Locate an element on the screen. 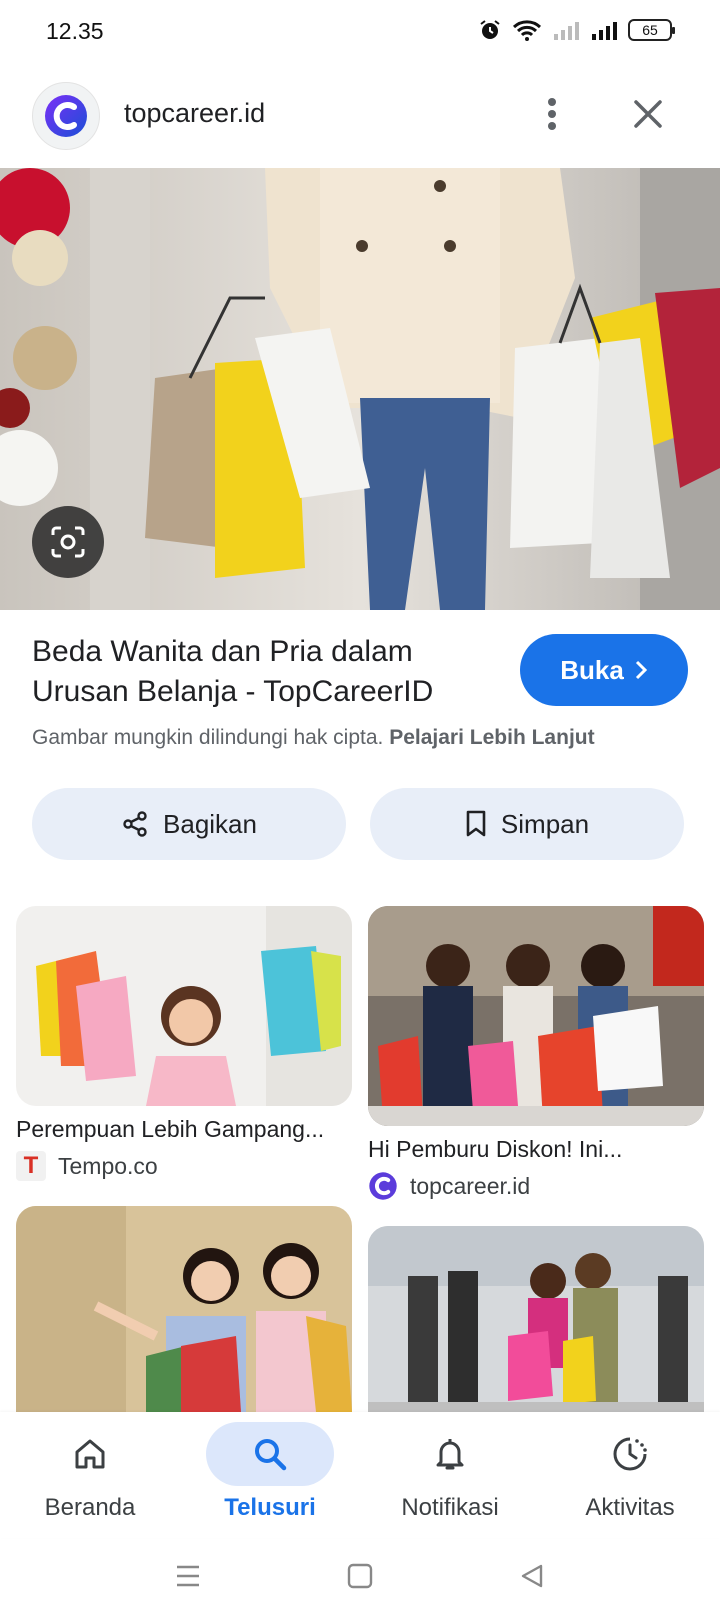 The width and height of the screenshot is (720, 1612). bell-icon is located at coordinates (450, 1454).